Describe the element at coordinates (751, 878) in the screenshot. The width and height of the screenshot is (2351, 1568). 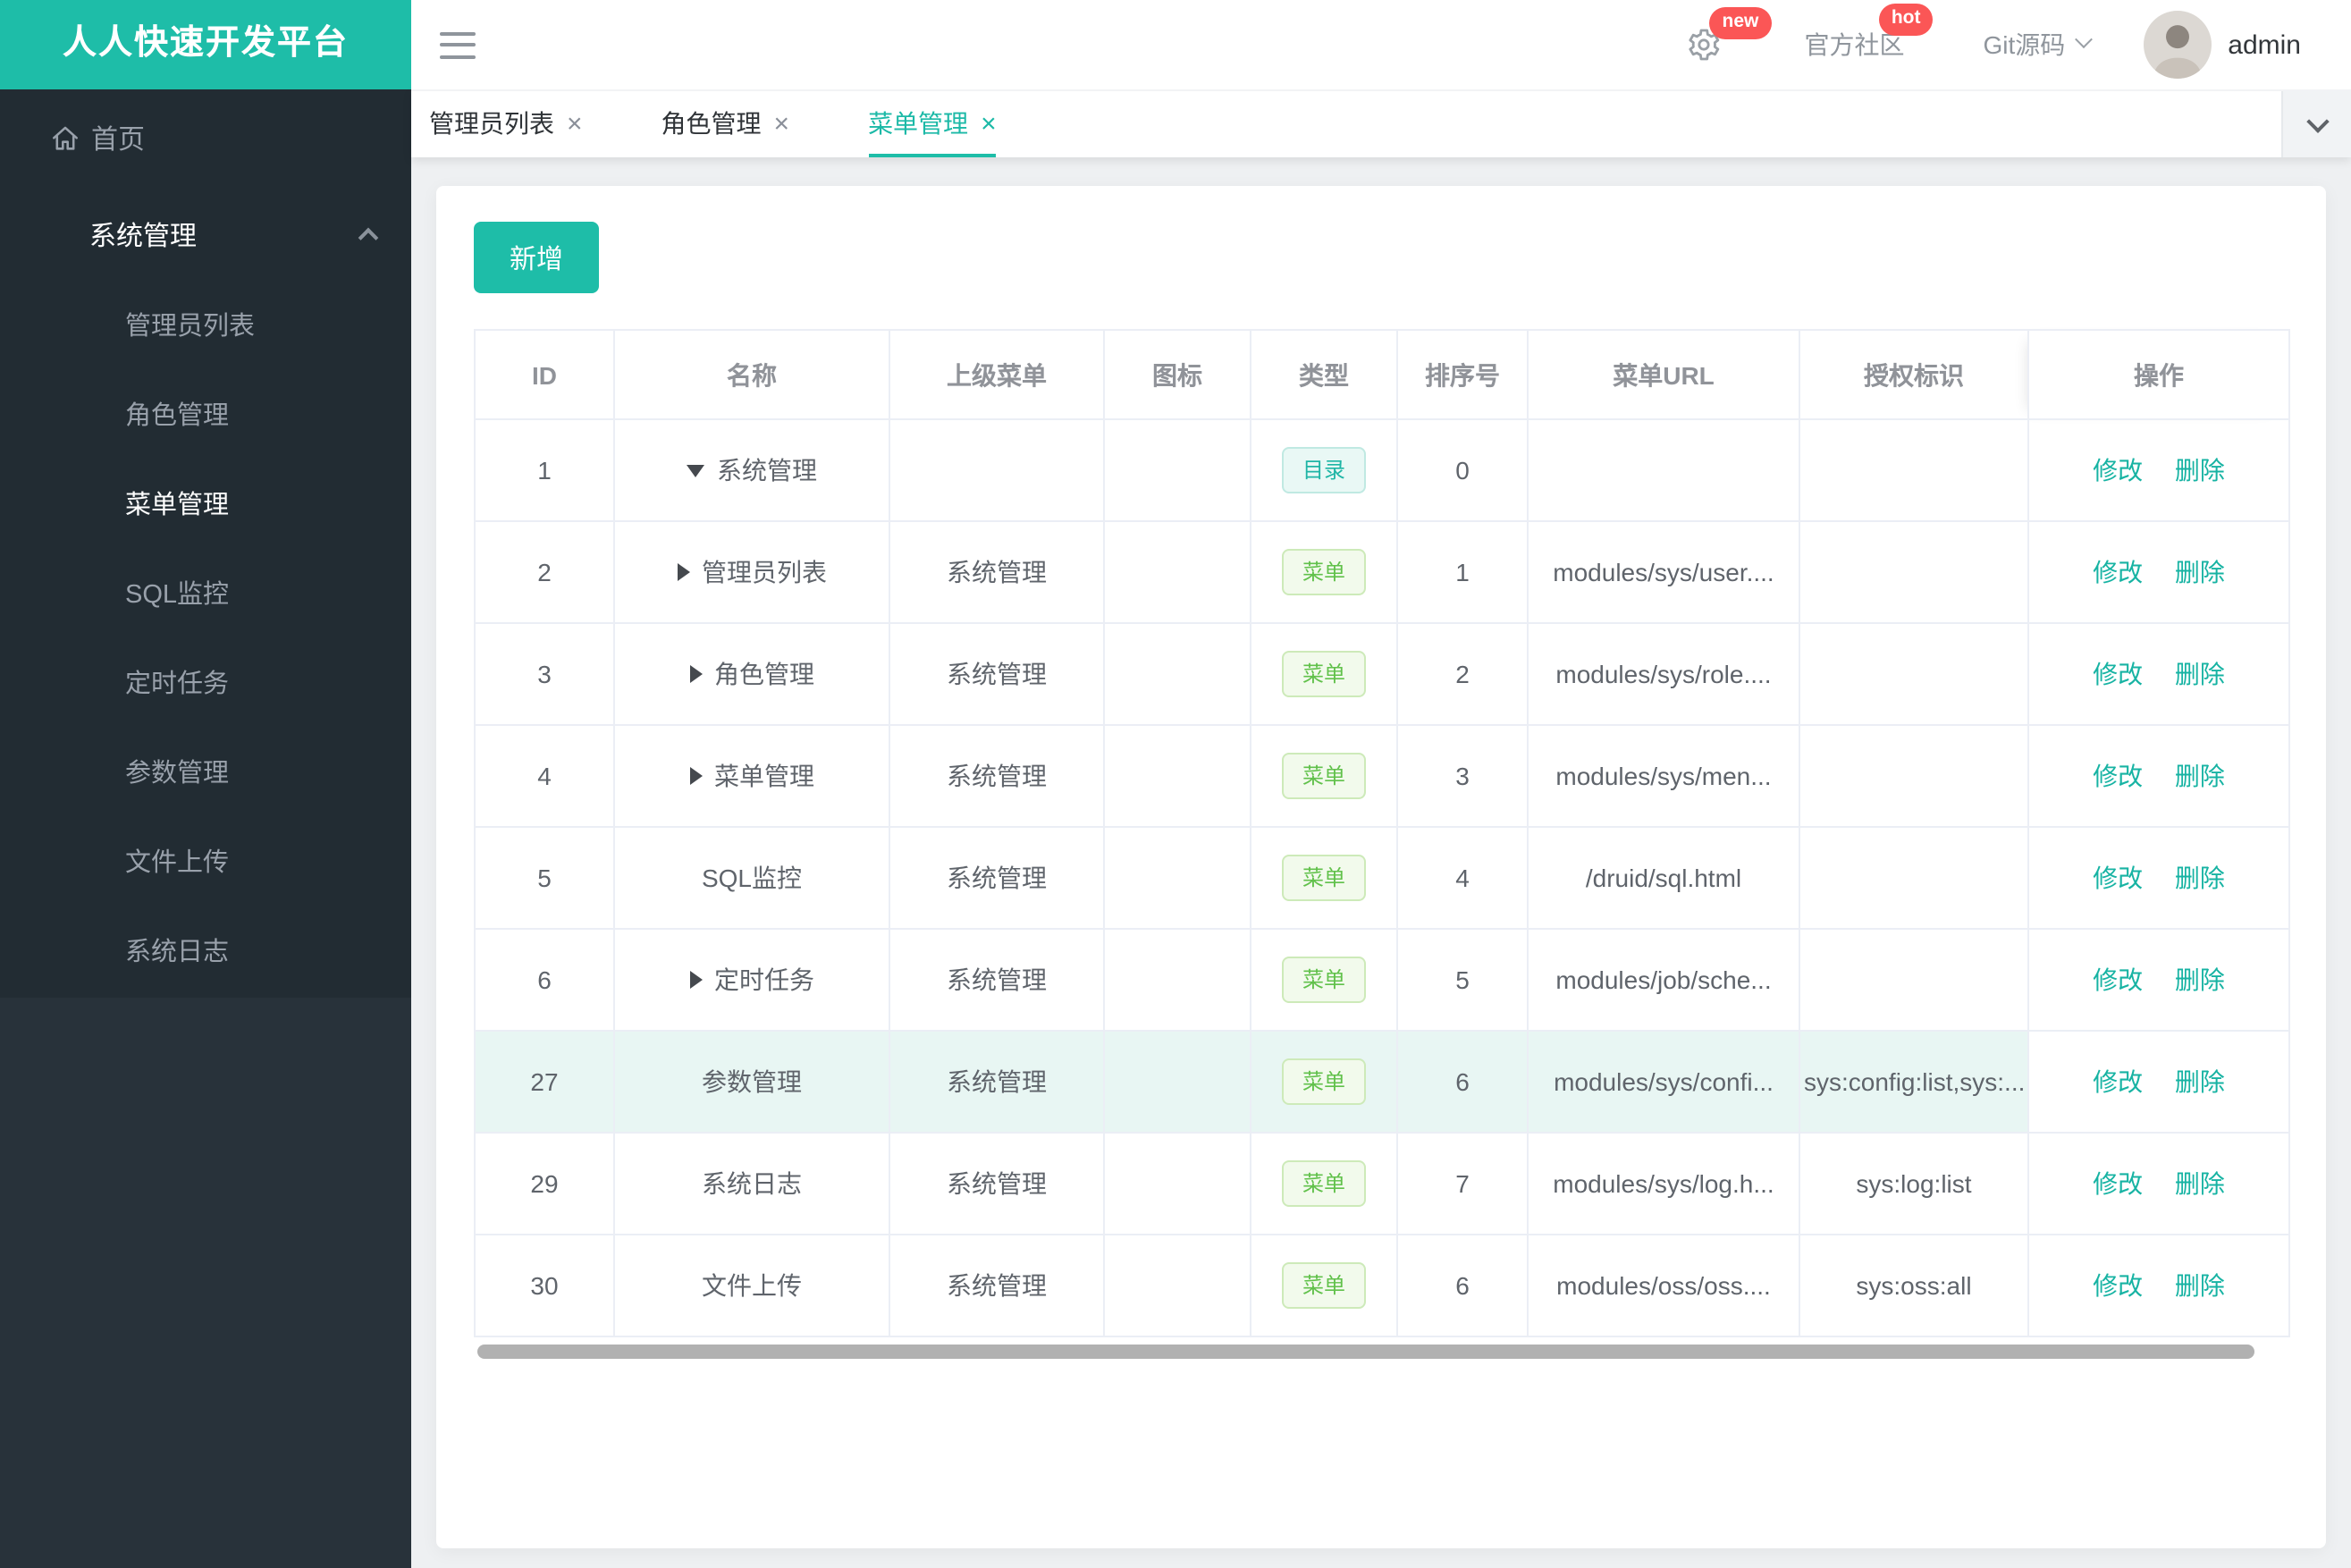
I see `cell-name: SQL监控` at that location.